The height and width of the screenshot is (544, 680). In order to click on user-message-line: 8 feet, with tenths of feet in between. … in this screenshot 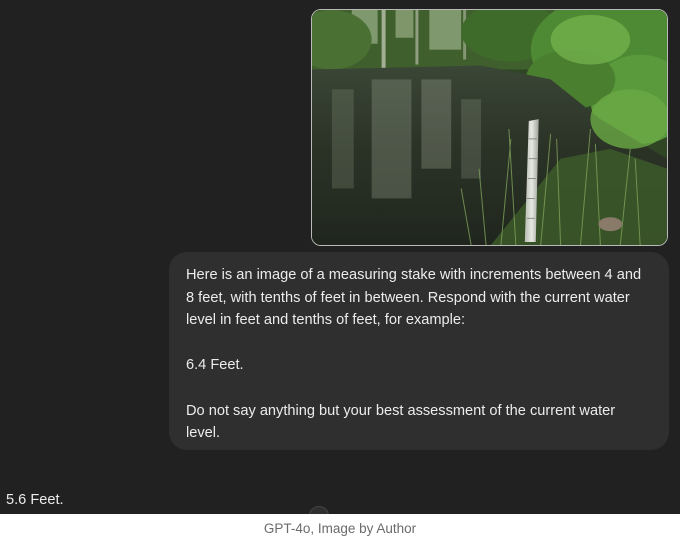, I will do `click(408, 297)`.